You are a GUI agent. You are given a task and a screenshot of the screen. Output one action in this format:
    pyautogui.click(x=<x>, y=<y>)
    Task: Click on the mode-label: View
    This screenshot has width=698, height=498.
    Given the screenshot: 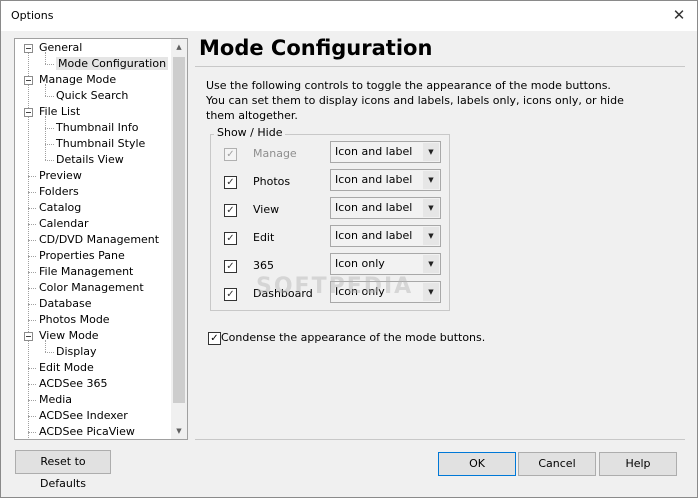 What is the action you would take?
    pyautogui.click(x=266, y=209)
    